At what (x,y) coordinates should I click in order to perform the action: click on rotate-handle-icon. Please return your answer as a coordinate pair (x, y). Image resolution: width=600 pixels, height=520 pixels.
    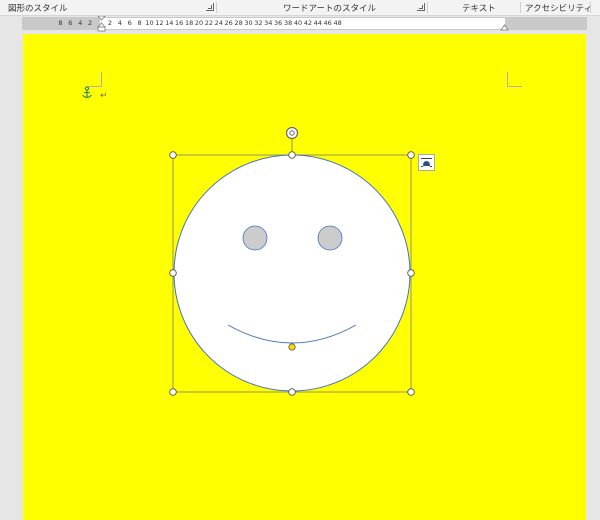
    Looking at the image, I should click on (292, 133).